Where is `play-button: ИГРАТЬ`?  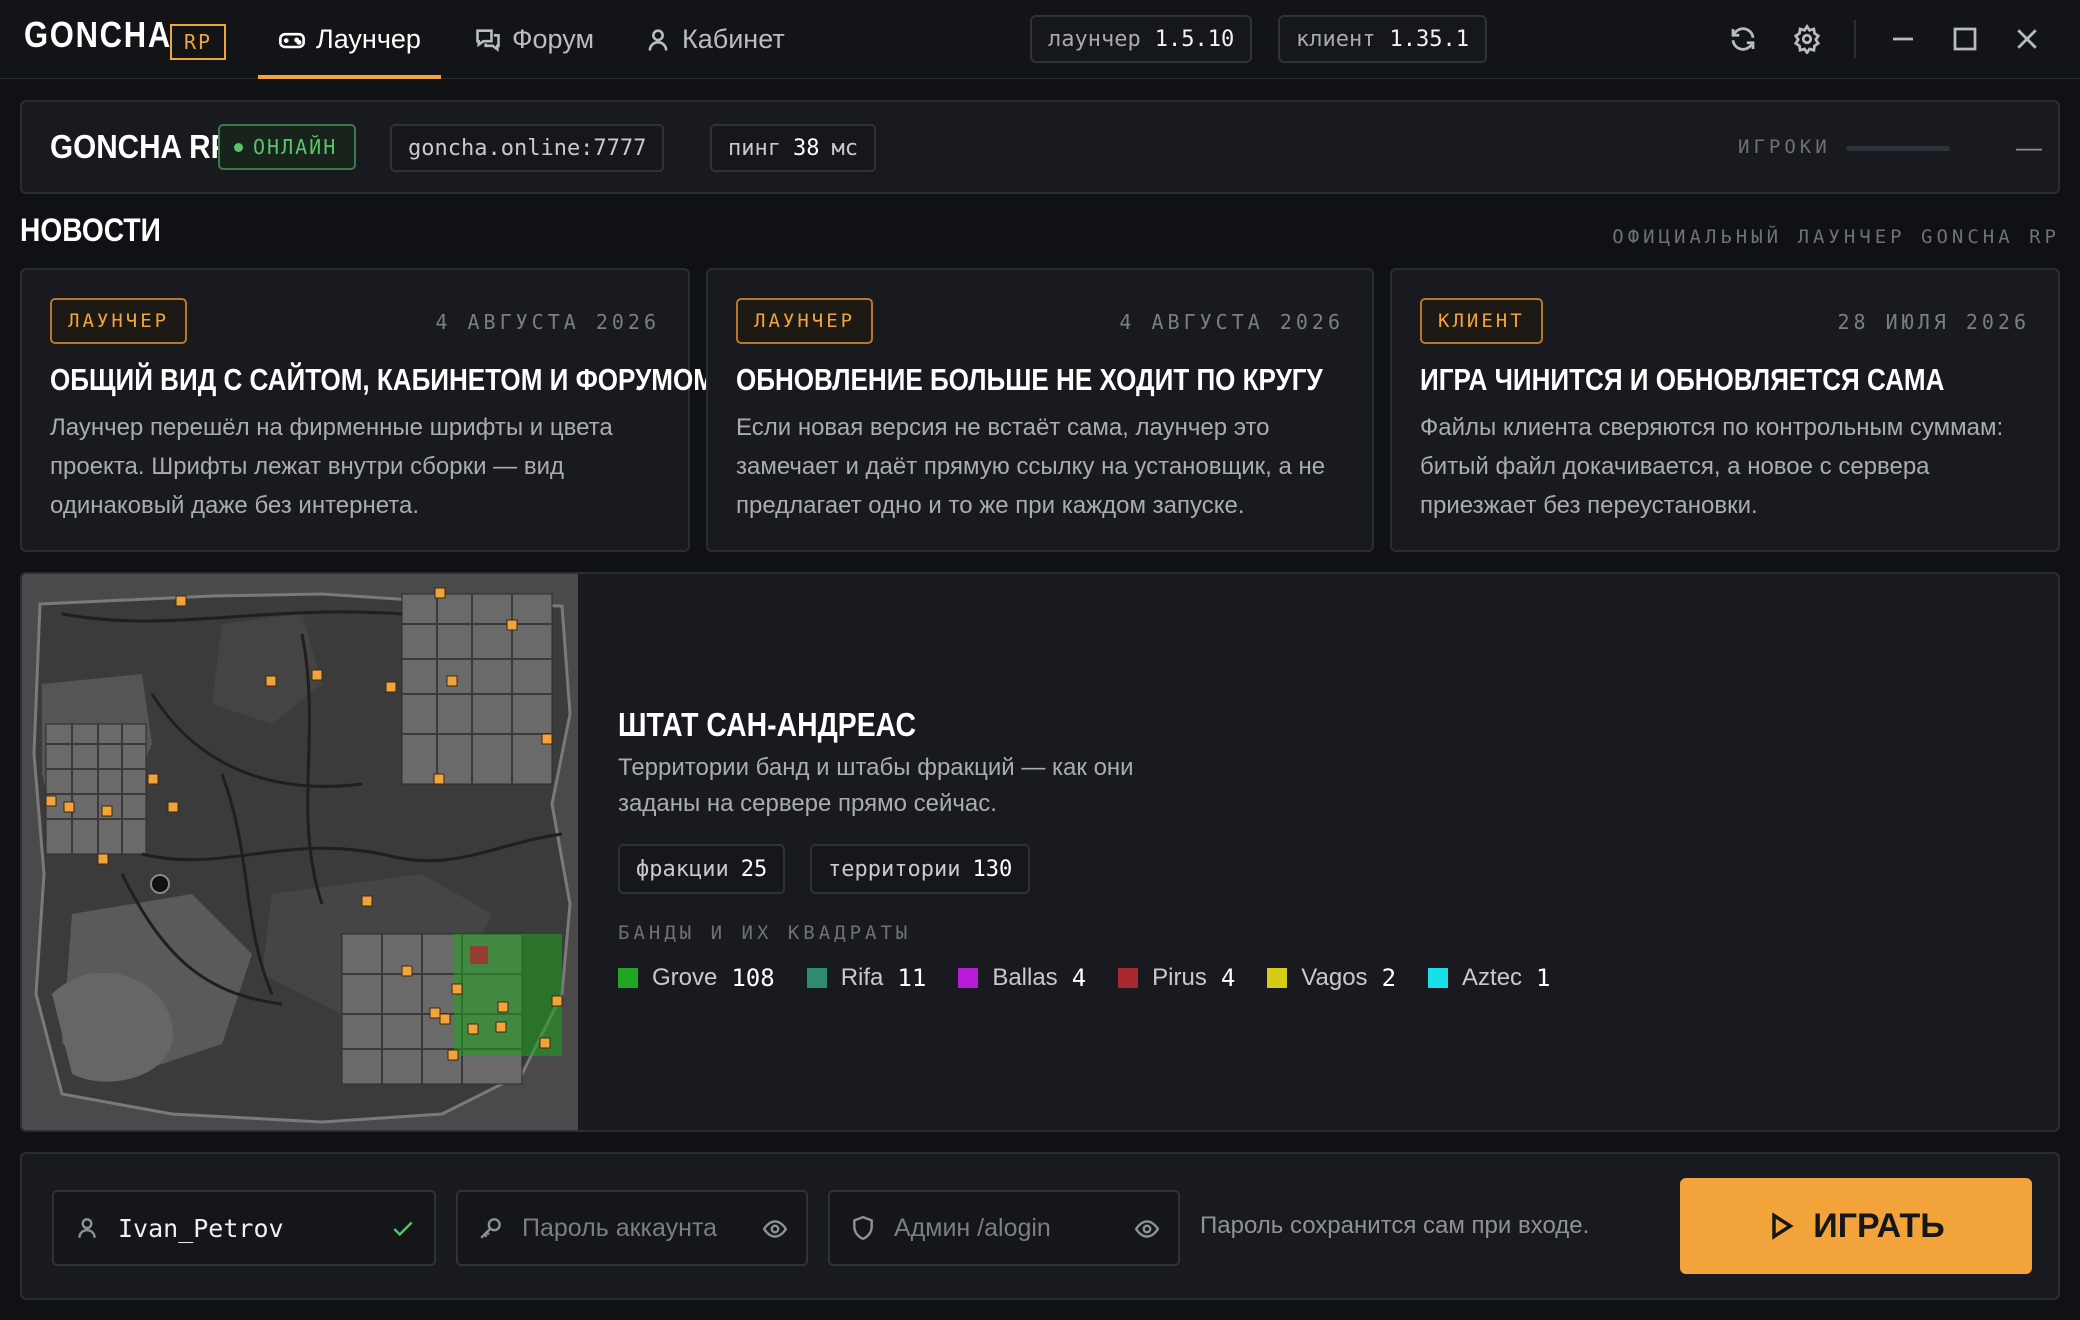 play-button: ИГРАТЬ is located at coordinates (1856, 1226).